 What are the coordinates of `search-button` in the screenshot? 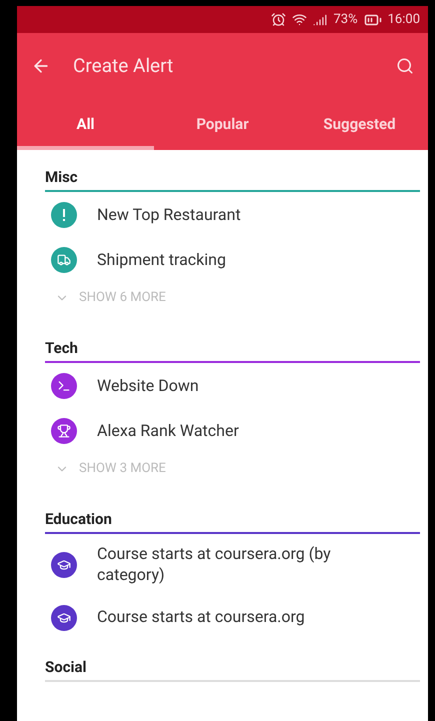 It's located at (405, 65).